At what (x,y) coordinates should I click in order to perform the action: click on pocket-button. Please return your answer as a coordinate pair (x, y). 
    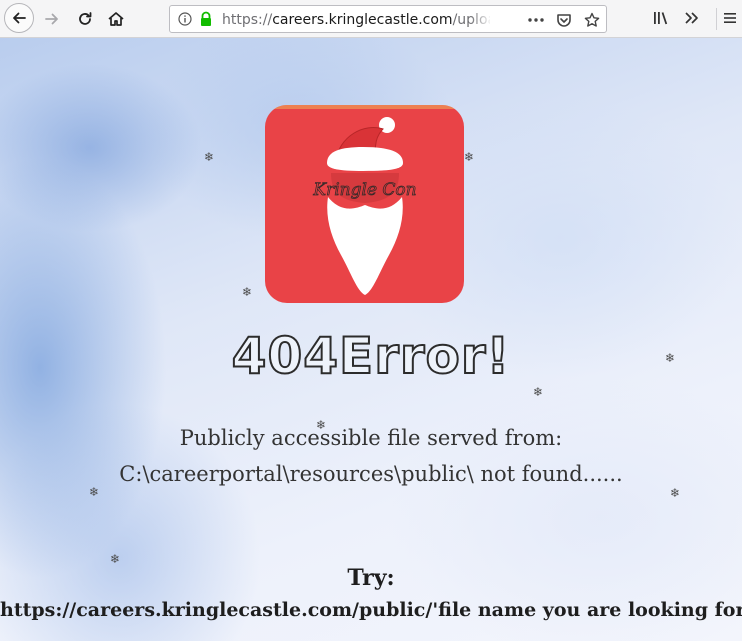
    Looking at the image, I should click on (564, 20).